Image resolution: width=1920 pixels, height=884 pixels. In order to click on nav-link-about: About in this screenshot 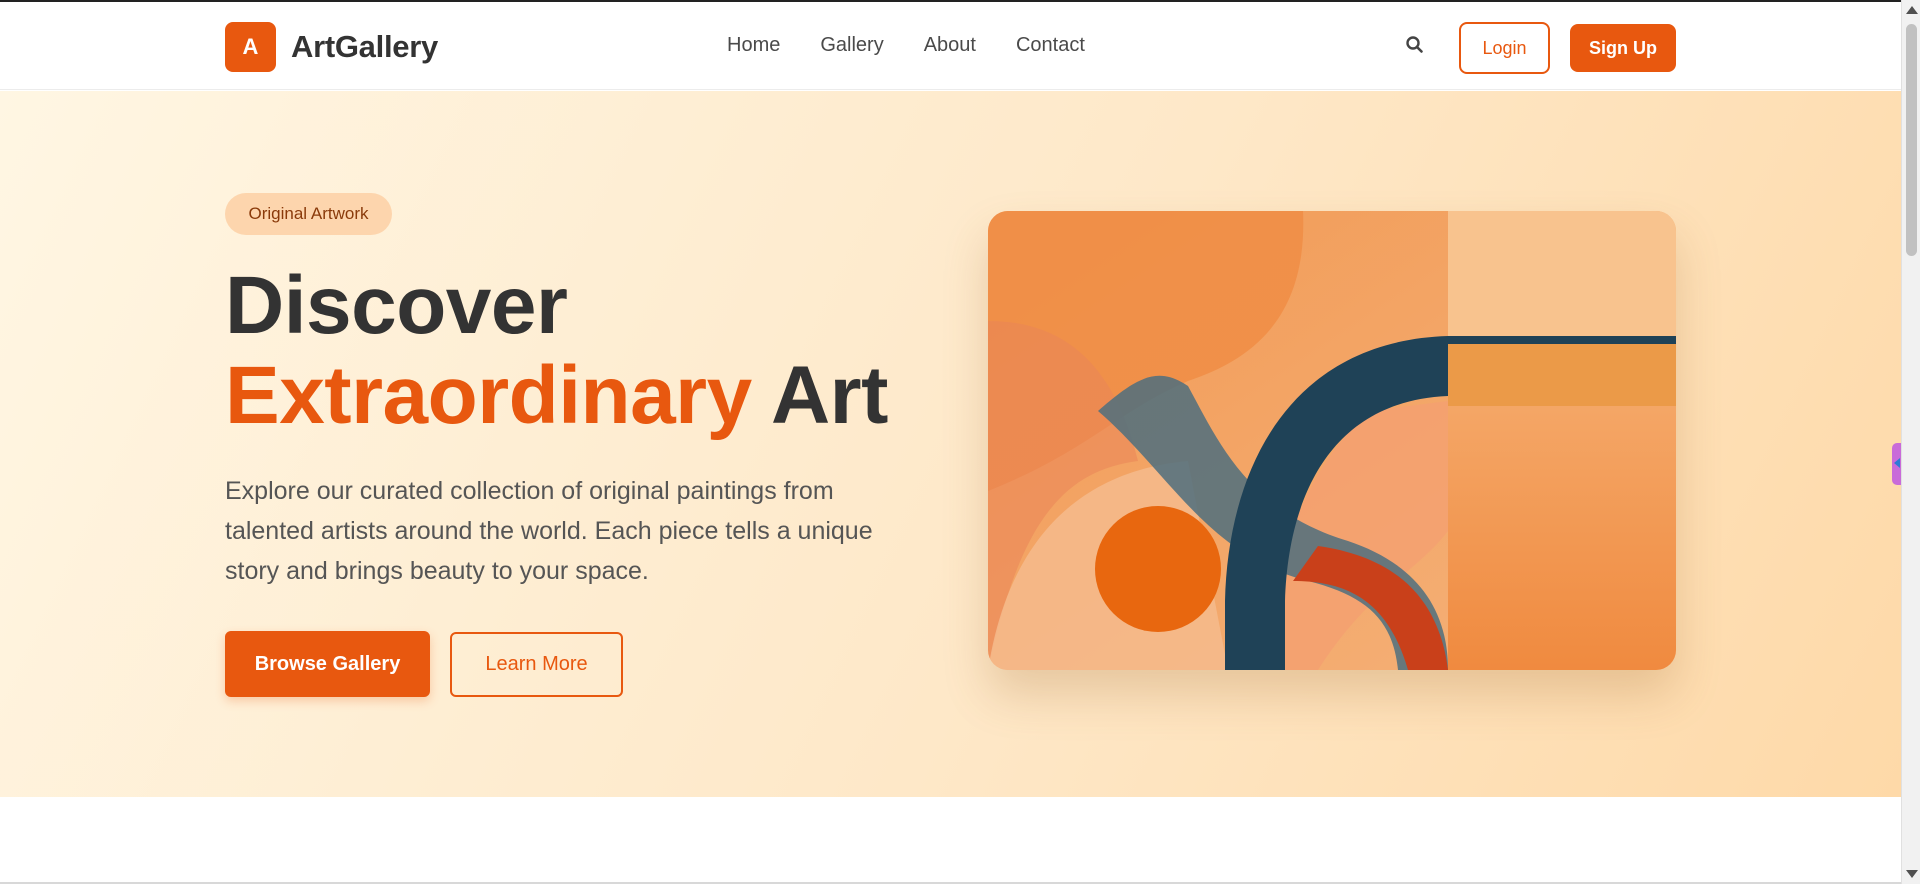, I will do `click(950, 45)`.